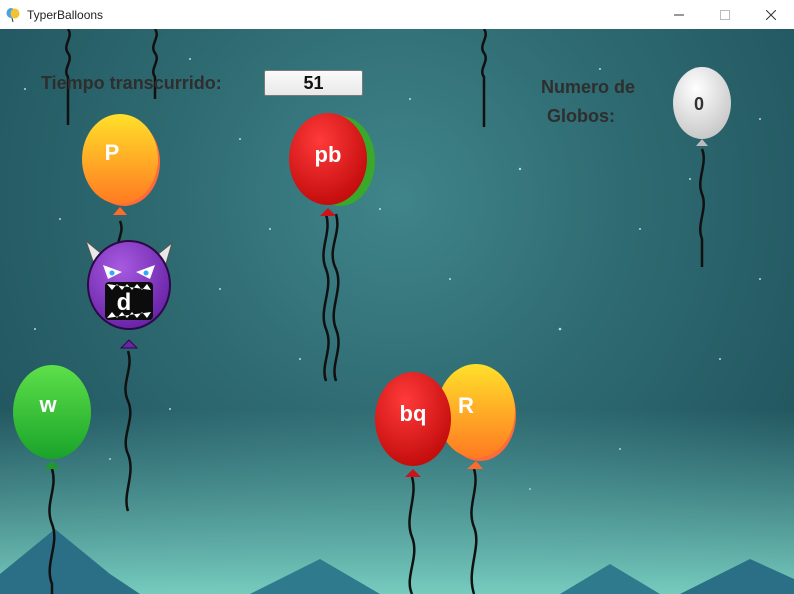  I want to click on maximize-icon, so click(725, 14).